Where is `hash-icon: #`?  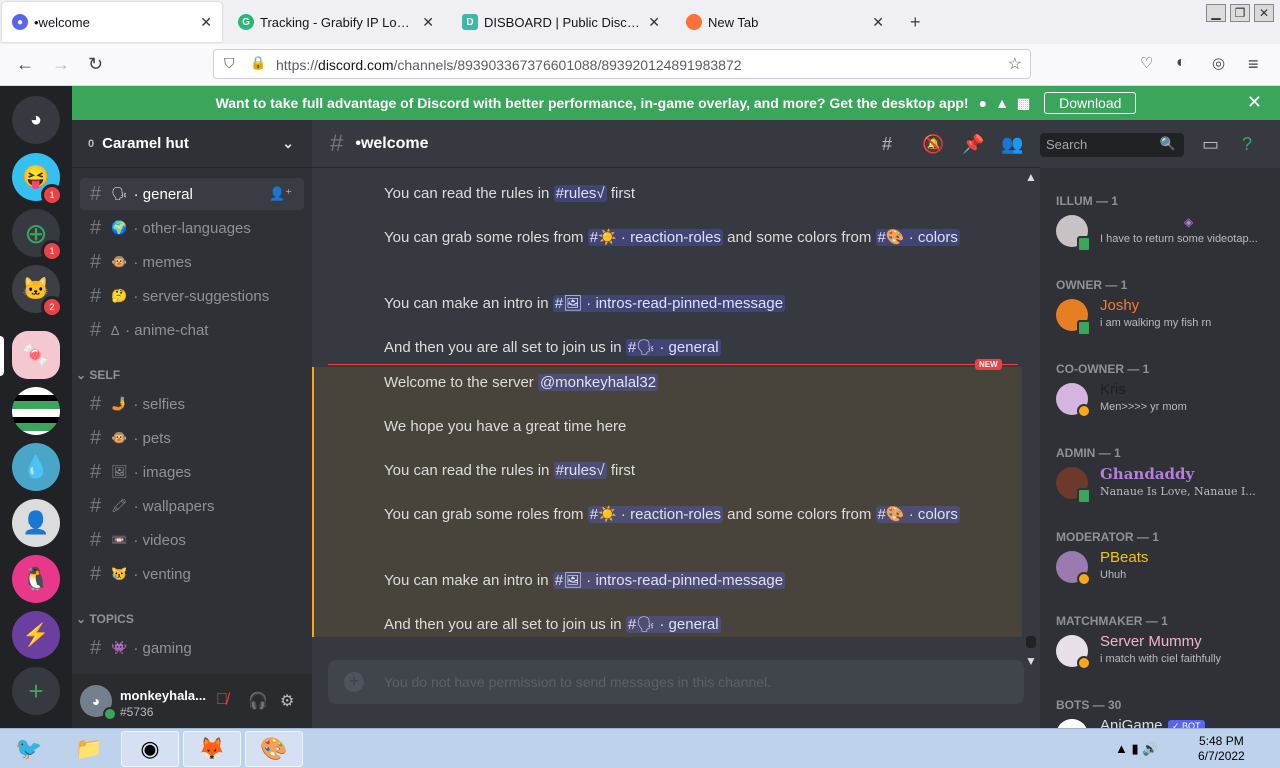
hash-icon: # is located at coordinates (337, 143).